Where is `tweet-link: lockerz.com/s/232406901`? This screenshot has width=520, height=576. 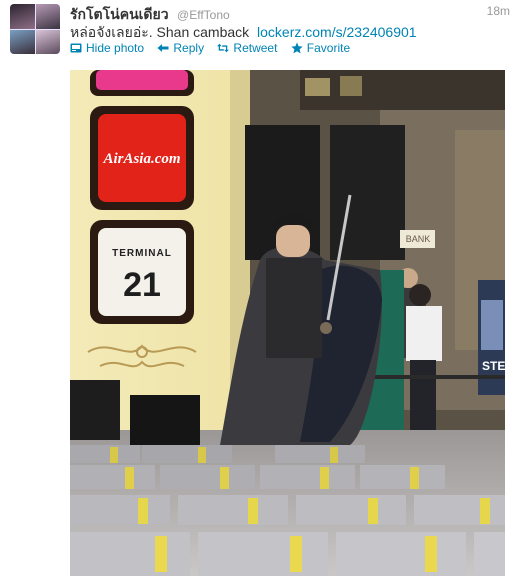 tweet-link: lockerz.com/s/232406901 is located at coordinates (337, 32).